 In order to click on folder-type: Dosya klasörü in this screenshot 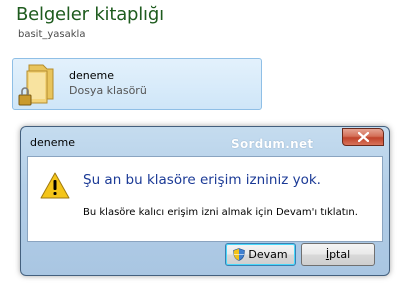, I will do `click(108, 90)`.